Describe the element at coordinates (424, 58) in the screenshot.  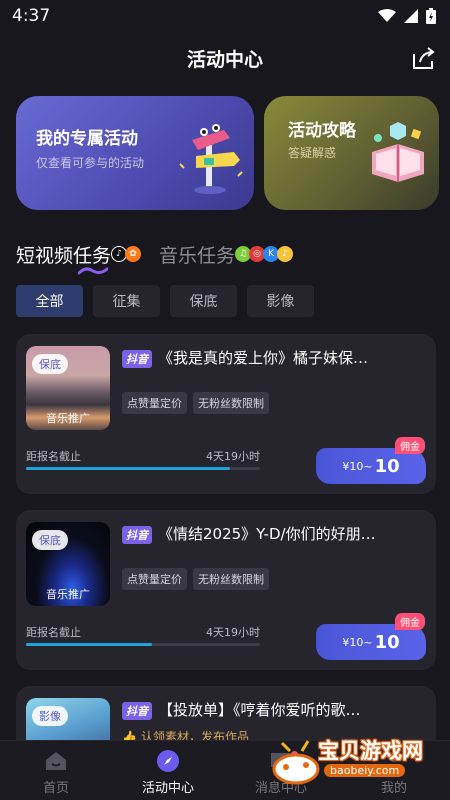
I see `share-icon` at that location.